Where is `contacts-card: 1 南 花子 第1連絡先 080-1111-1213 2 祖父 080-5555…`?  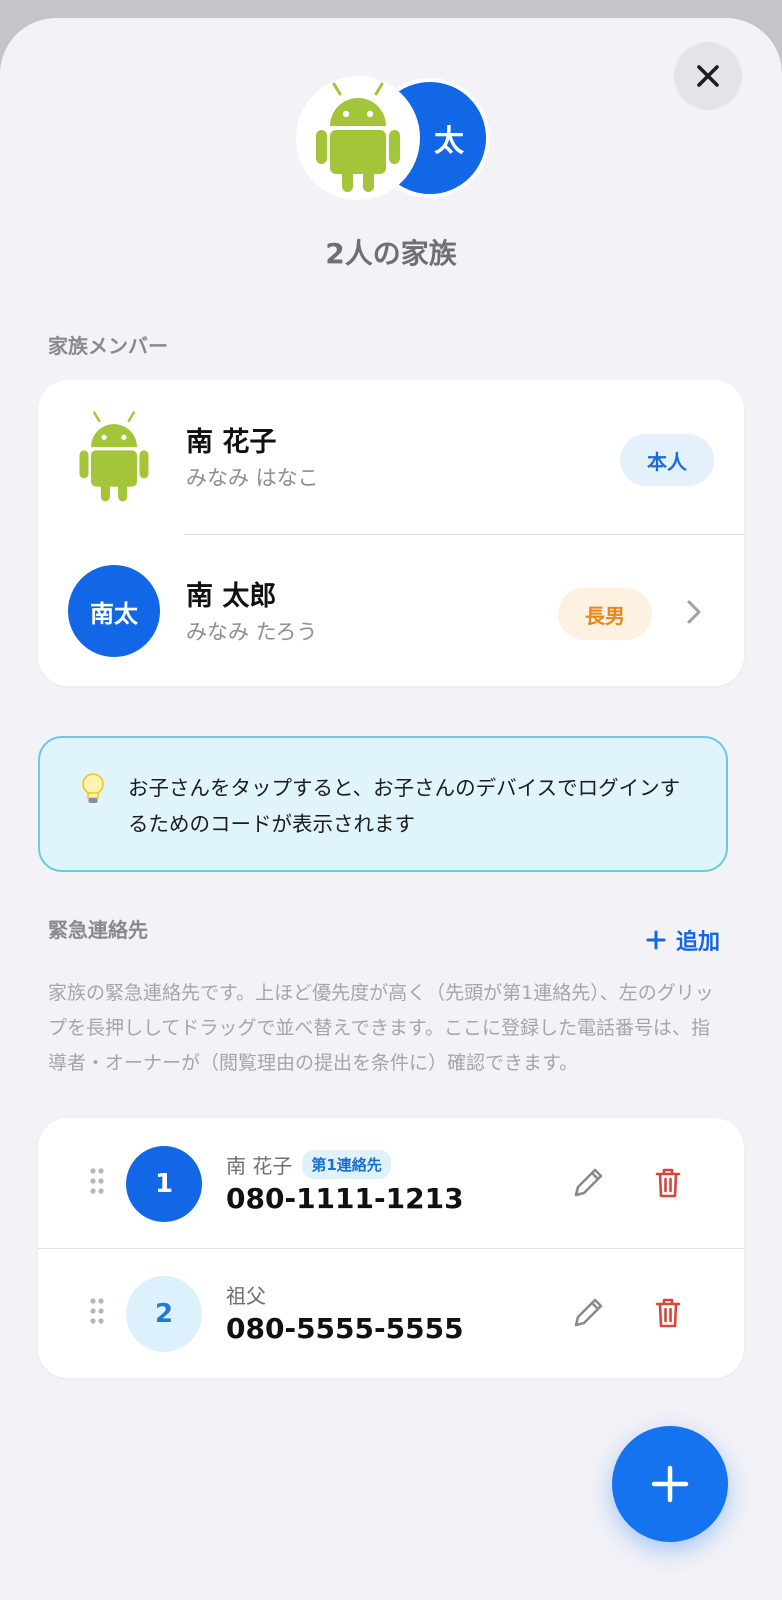
contacts-card: 1 南 花子 第1連絡先 080-1111-1213 2 祖父 080-5555… is located at coordinates (391, 1248).